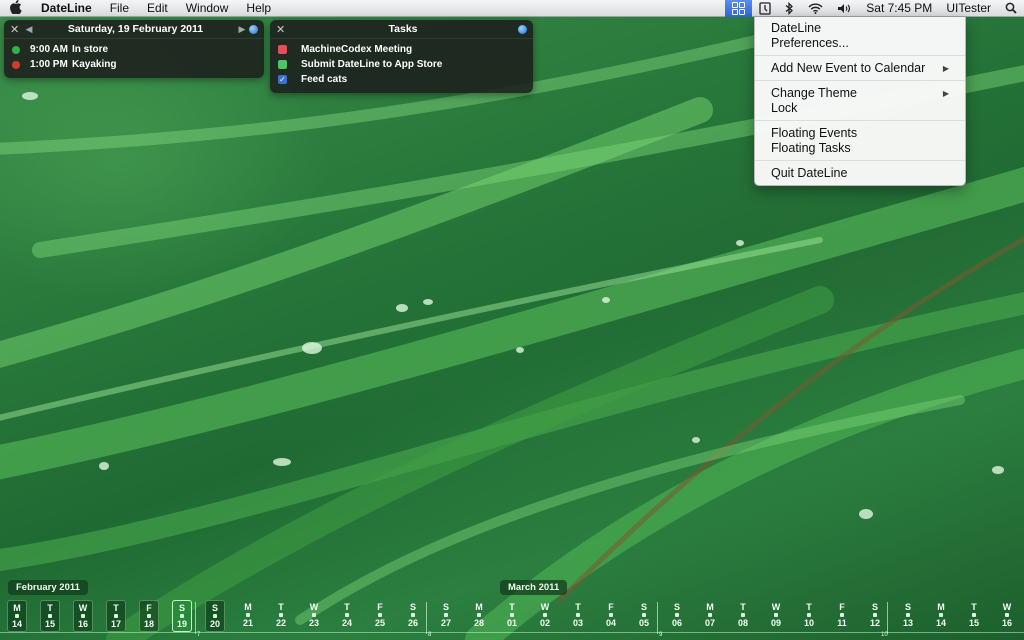 The width and height of the screenshot is (1024, 640). I want to click on timeline-day: T 10, so click(809, 616).